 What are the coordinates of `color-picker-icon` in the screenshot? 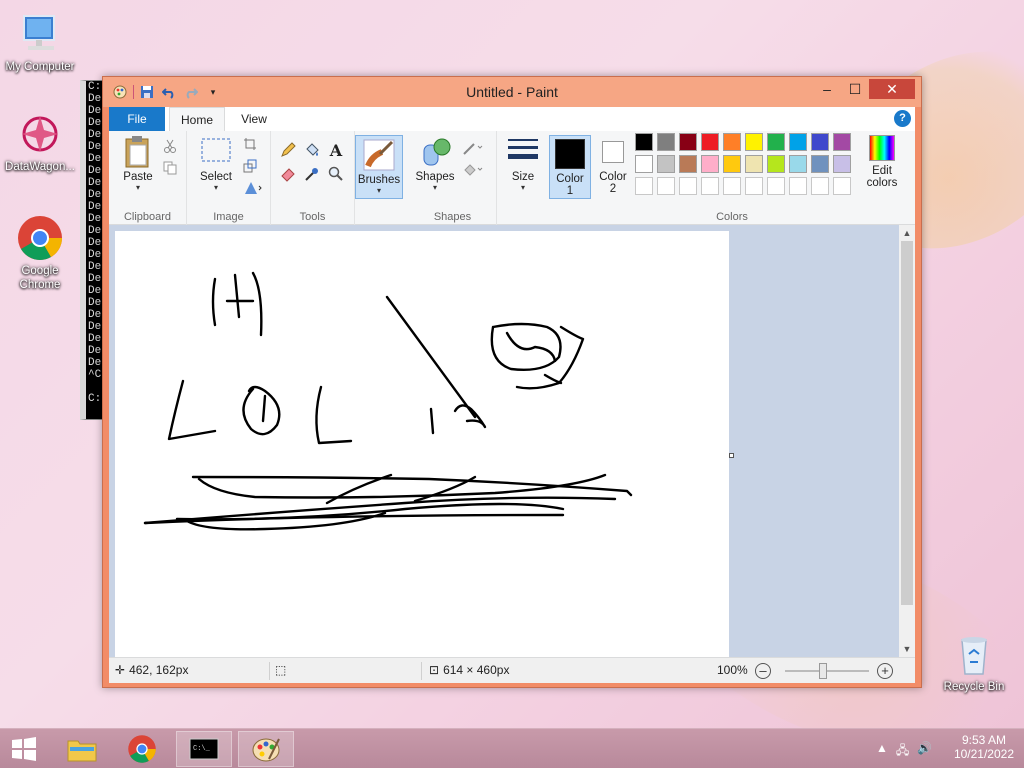 It's located at (312, 174).